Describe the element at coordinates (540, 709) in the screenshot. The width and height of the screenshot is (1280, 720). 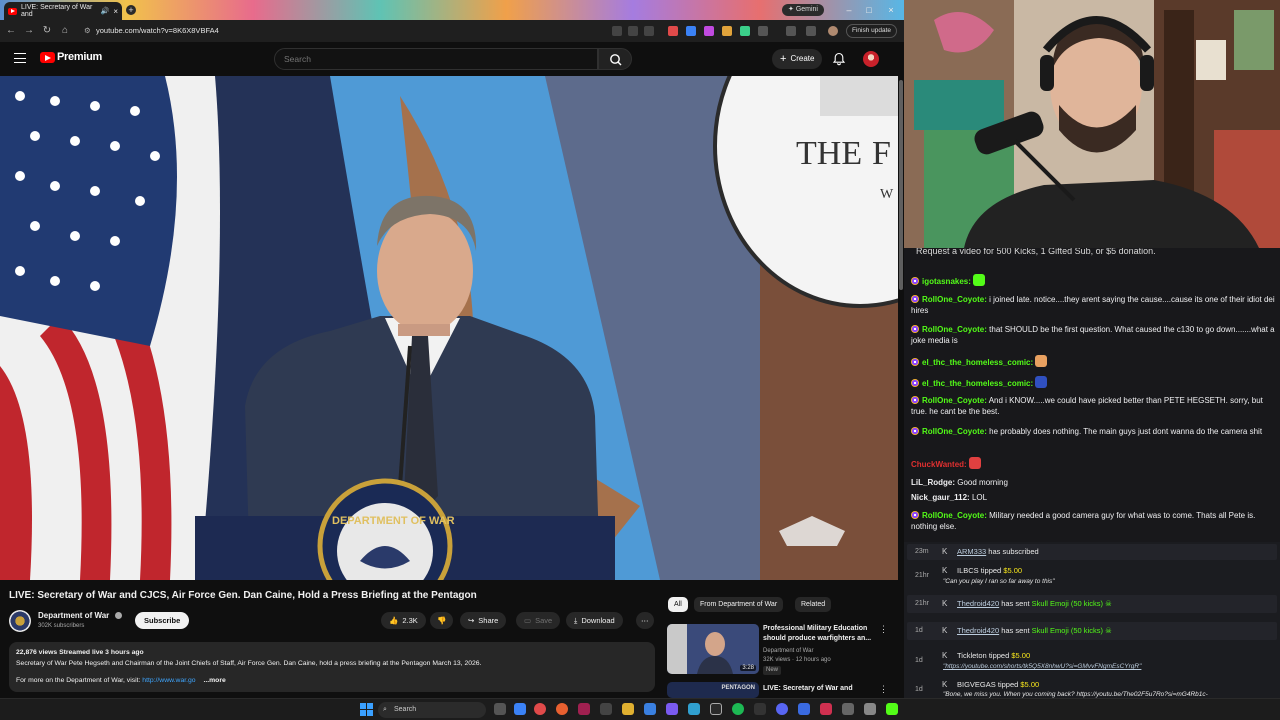
I see `chrome-icon` at that location.